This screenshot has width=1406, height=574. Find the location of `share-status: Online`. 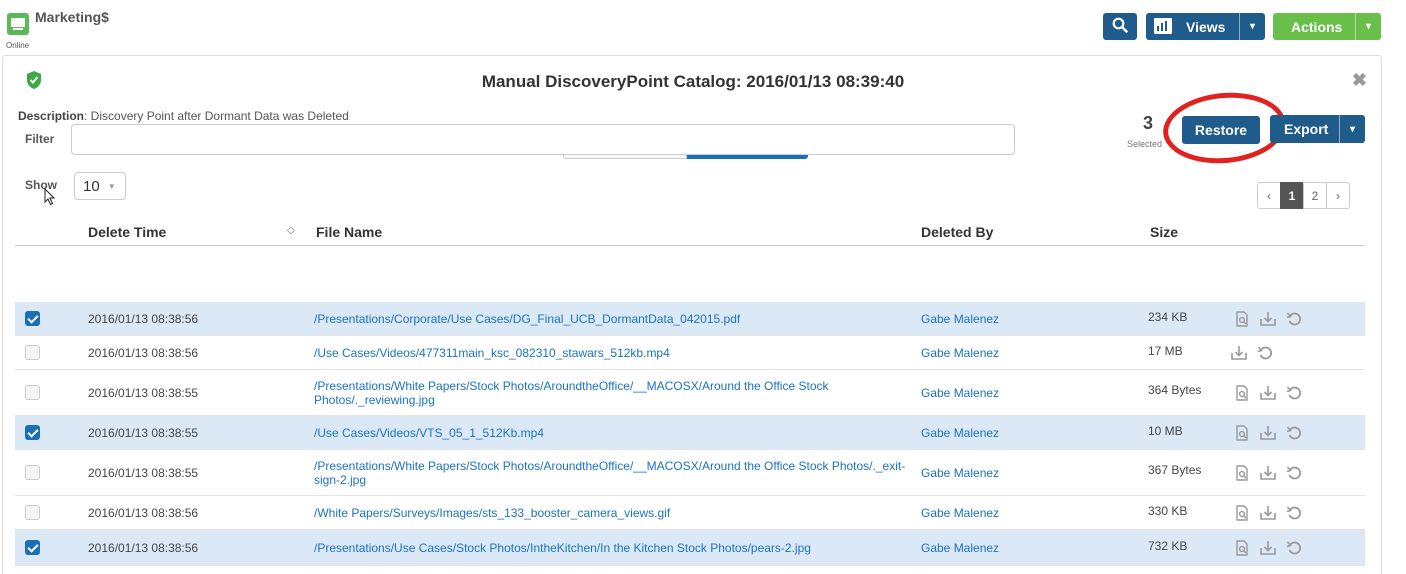

share-status: Online is located at coordinates (18, 45).